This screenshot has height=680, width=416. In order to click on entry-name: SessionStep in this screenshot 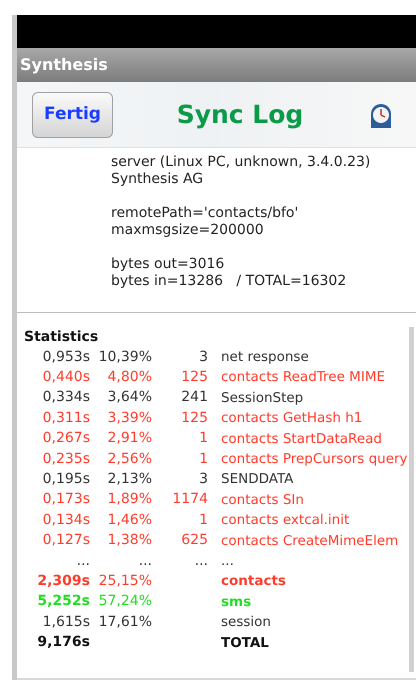, I will do `click(262, 398)`.